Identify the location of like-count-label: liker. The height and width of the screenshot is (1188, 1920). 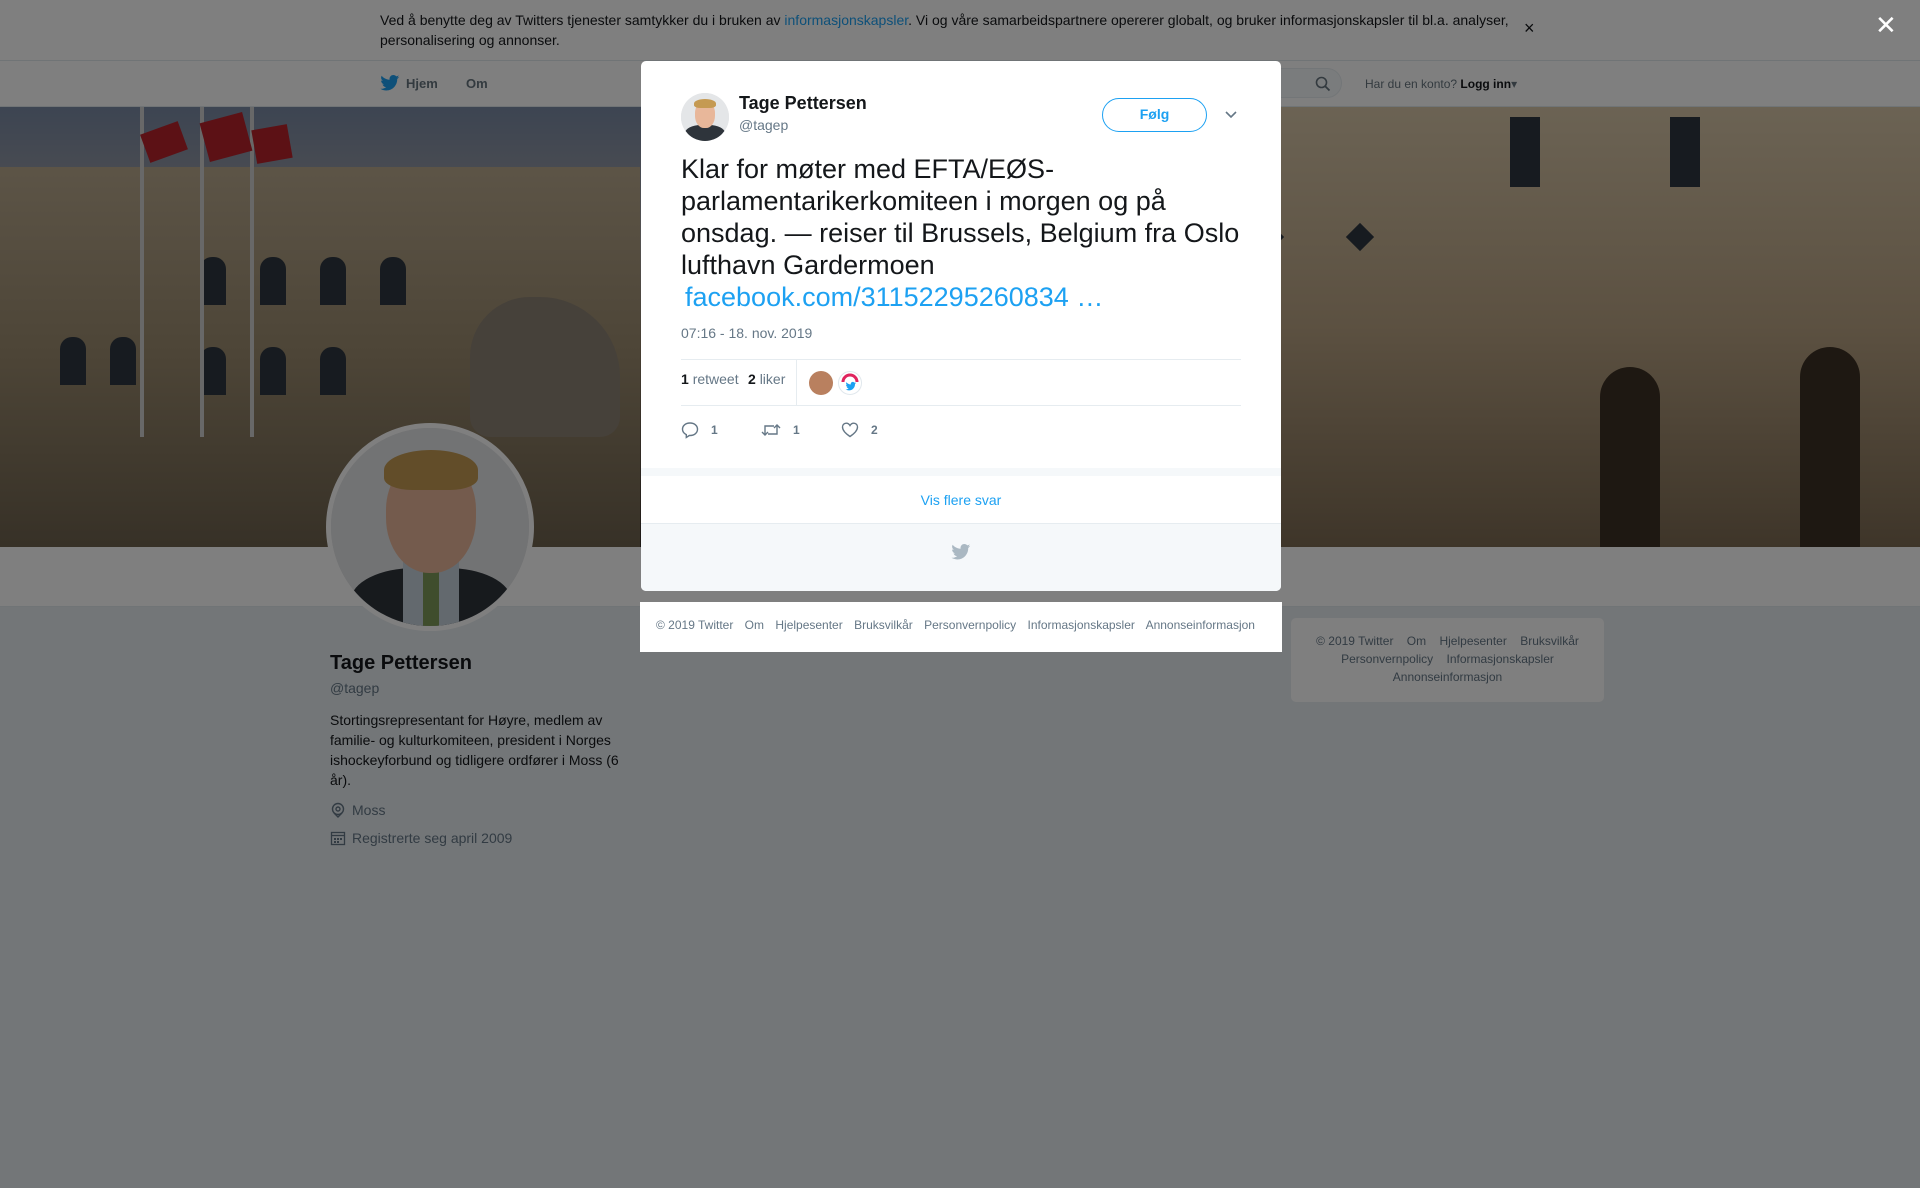
(772, 379).